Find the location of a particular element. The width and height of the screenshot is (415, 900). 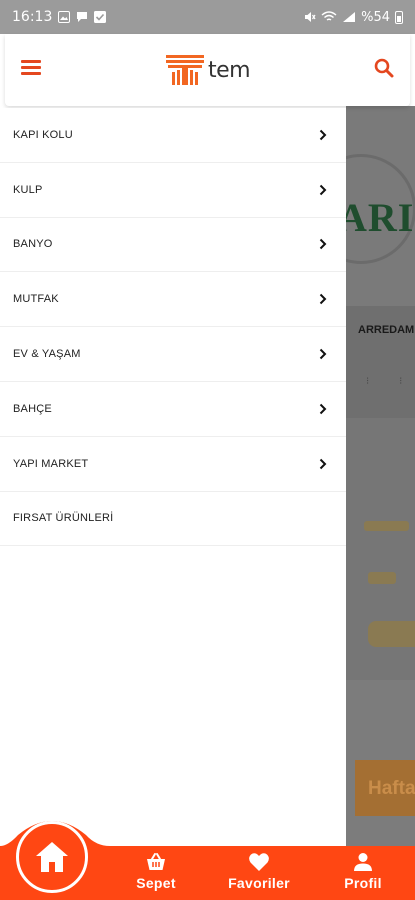

wifi-icon is located at coordinates (329, 16).